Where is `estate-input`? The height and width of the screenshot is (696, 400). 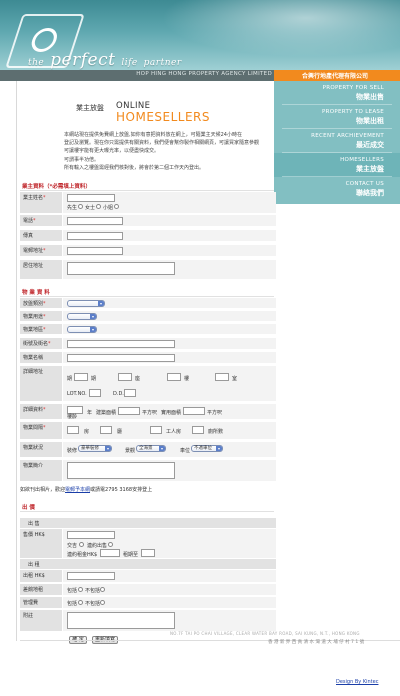 estate-input is located at coordinates (121, 358).